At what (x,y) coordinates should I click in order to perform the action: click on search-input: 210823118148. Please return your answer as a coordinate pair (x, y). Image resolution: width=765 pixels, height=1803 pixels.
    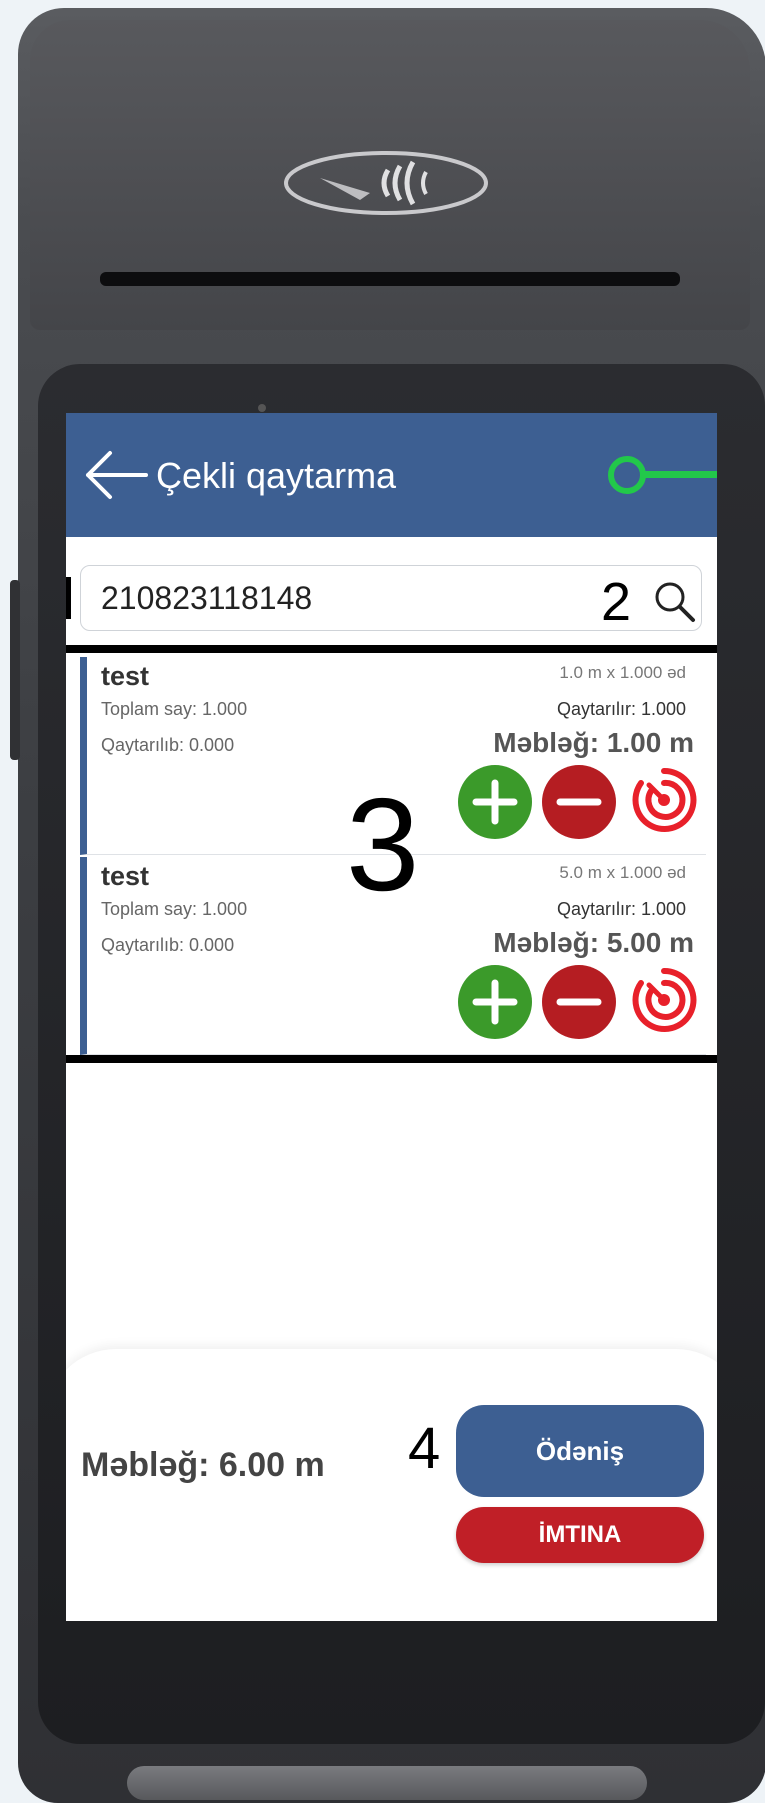
    Looking at the image, I should click on (206, 598).